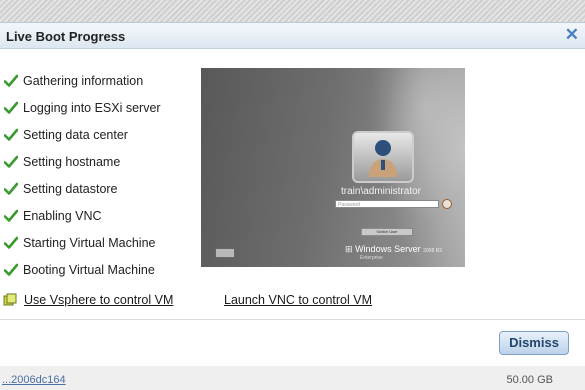 The image size is (585, 390). I want to click on backdrop-footer, so click(292, 378).